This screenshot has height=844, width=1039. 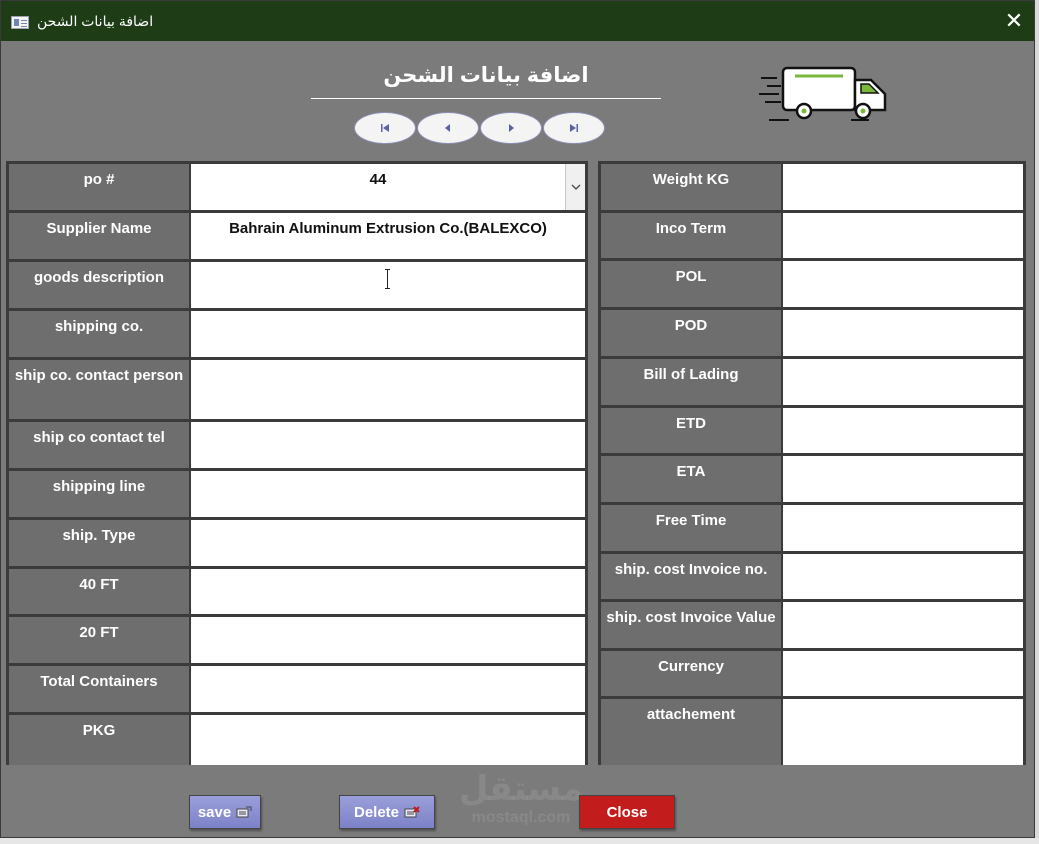 What do you see at coordinates (903, 625) in the screenshot?
I see `ship-cost-invoice-value-field` at bounding box center [903, 625].